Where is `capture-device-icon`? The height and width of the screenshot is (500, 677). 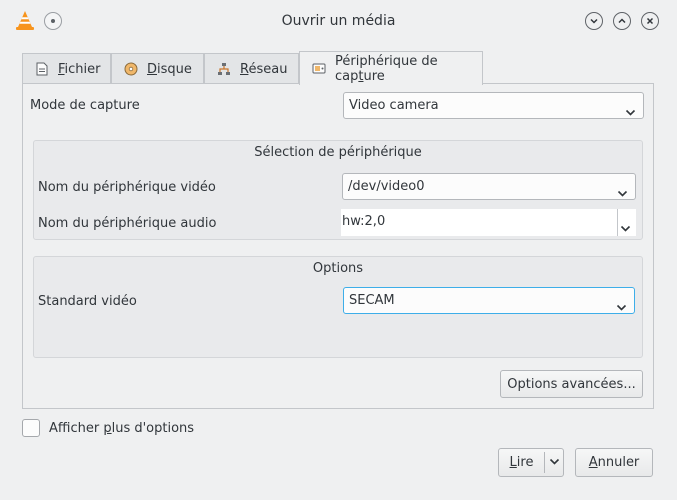 capture-device-icon is located at coordinates (319, 69).